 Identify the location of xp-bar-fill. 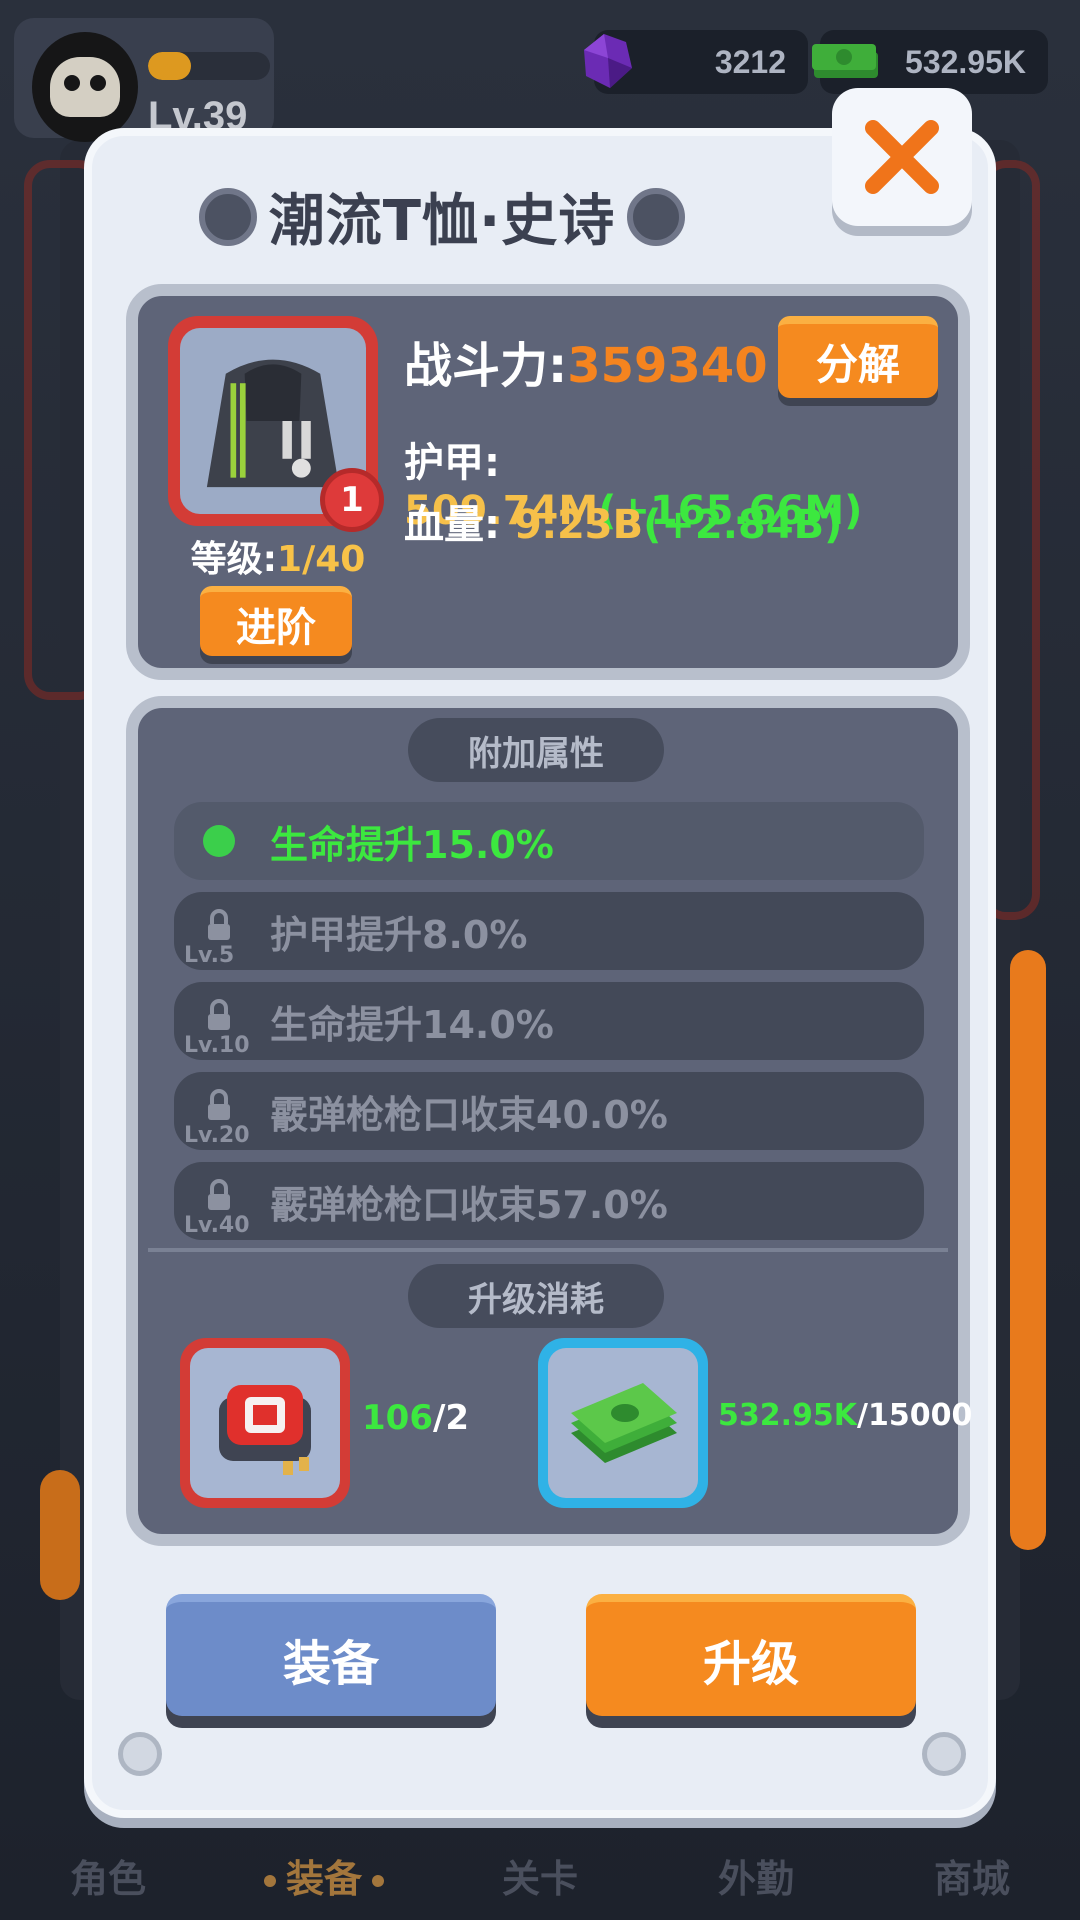
(169, 66).